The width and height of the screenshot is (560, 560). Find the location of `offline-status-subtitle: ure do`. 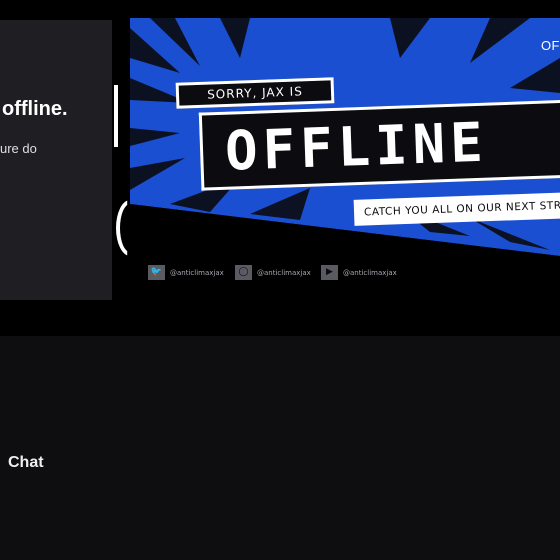

offline-status-subtitle: ure do is located at coordinates (18, 148).